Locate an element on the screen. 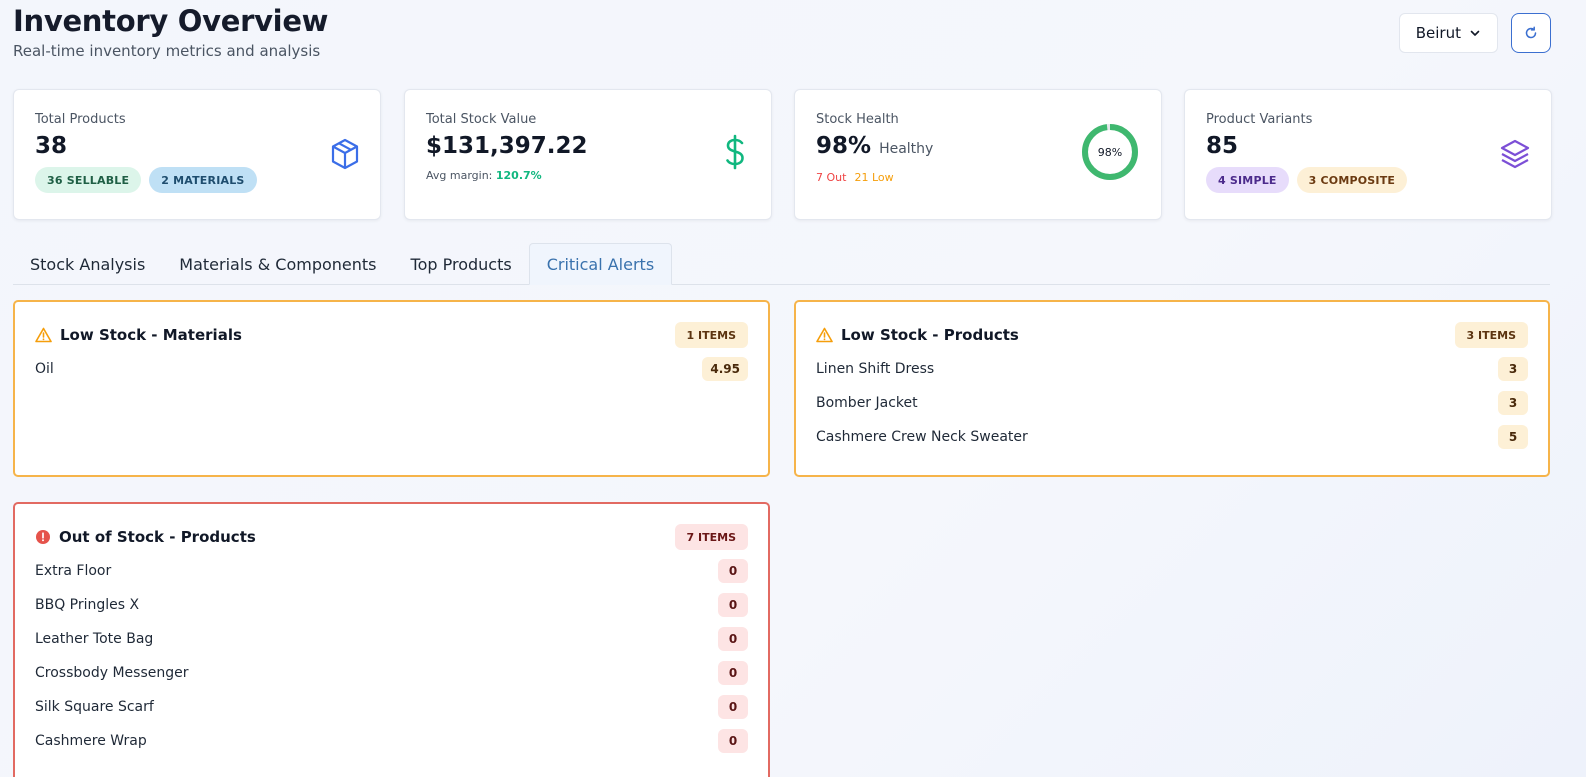 This screenshot has width=1586, height=777. items-count-badge: 1 ITEMS is located at coordinates (711, 335).